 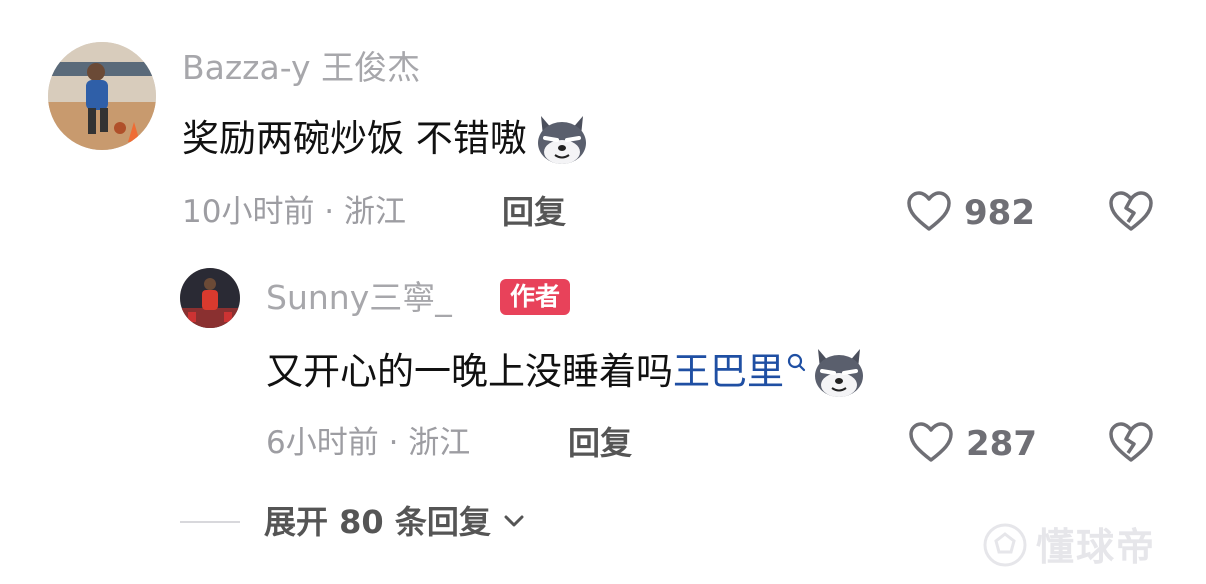 I want to click on reply-reply-button: 回复, so click(x=600, y=443).